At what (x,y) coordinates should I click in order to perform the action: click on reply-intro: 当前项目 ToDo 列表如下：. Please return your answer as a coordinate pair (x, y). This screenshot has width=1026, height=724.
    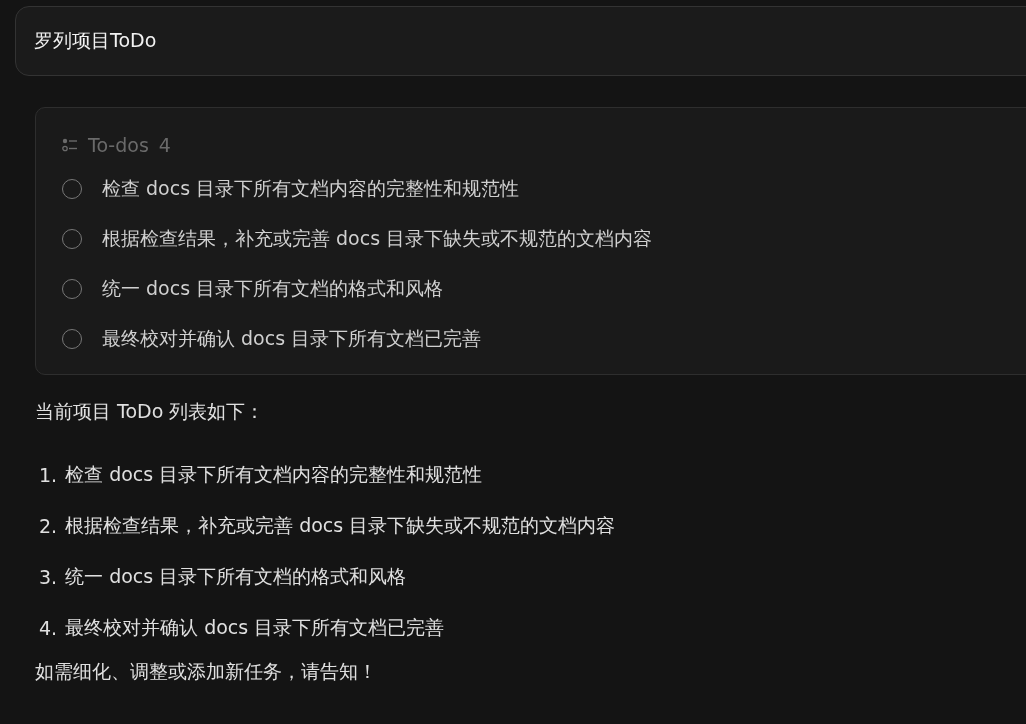
    Looking at the image, I should click on (150, 411).